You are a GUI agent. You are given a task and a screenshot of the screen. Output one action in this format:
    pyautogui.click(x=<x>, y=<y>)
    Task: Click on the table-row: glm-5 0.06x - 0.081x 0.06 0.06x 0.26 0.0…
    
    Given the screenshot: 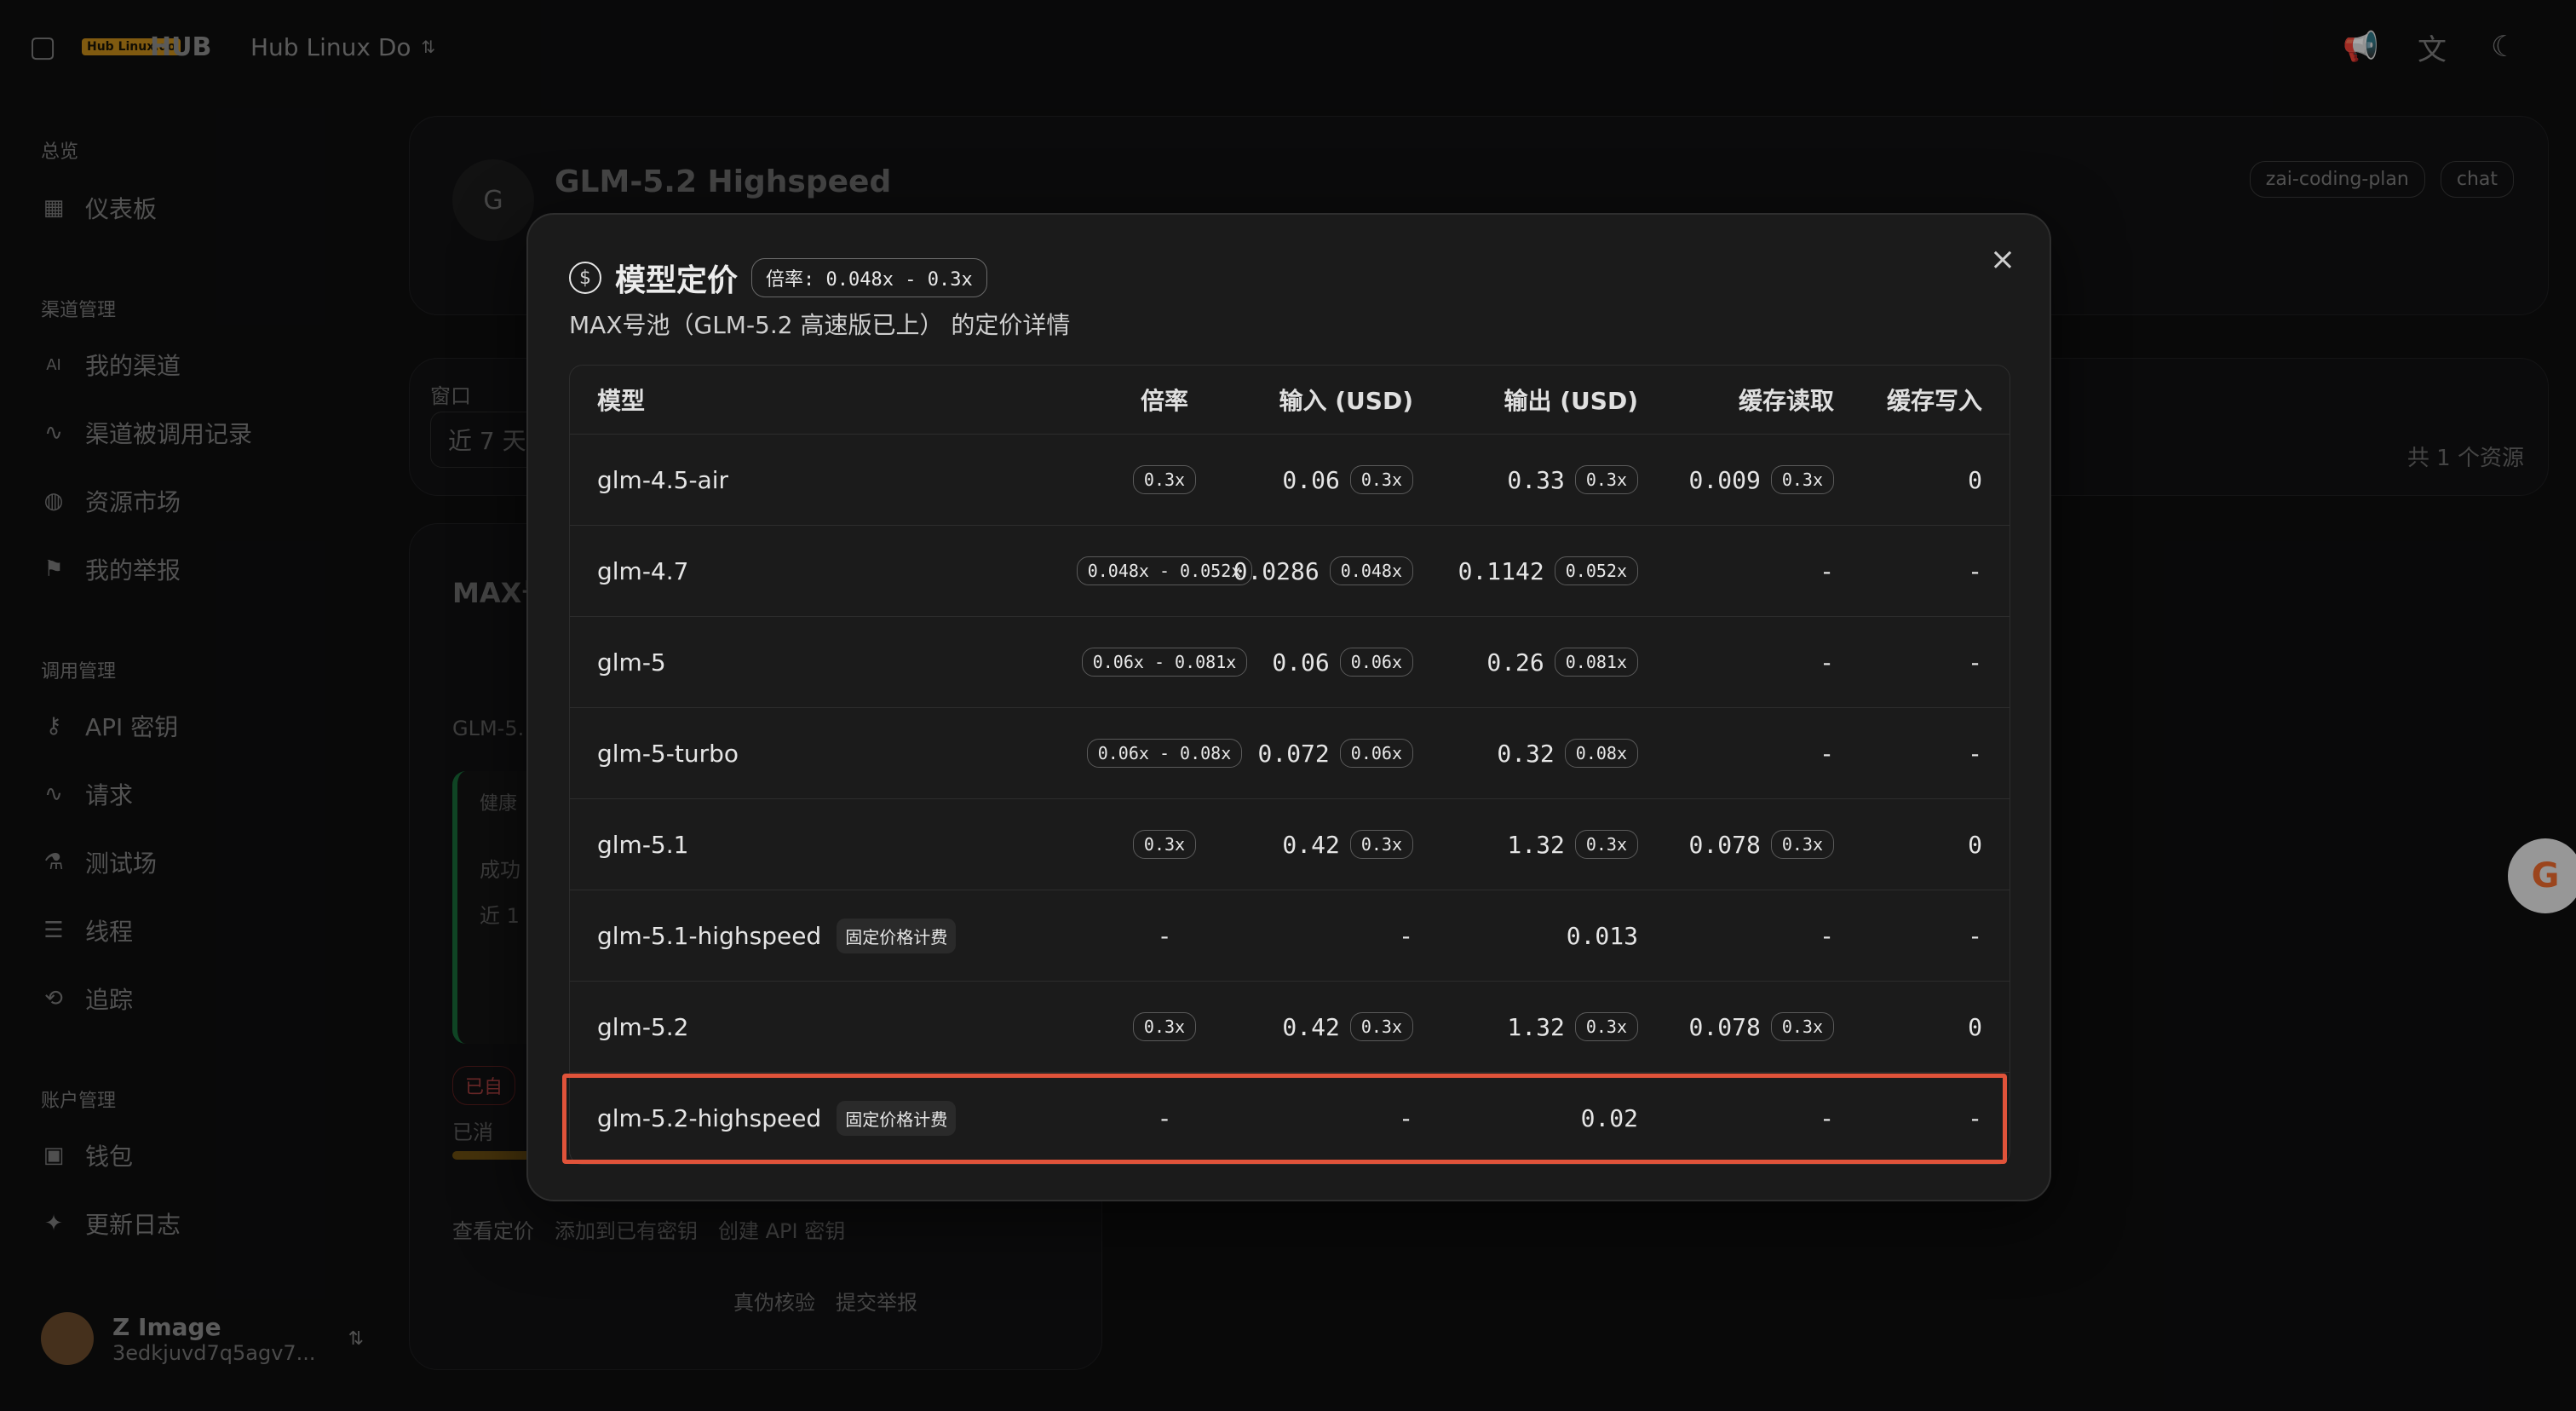 What is the action you would take?
    pyautogui.click(x=1290, y=662)
    